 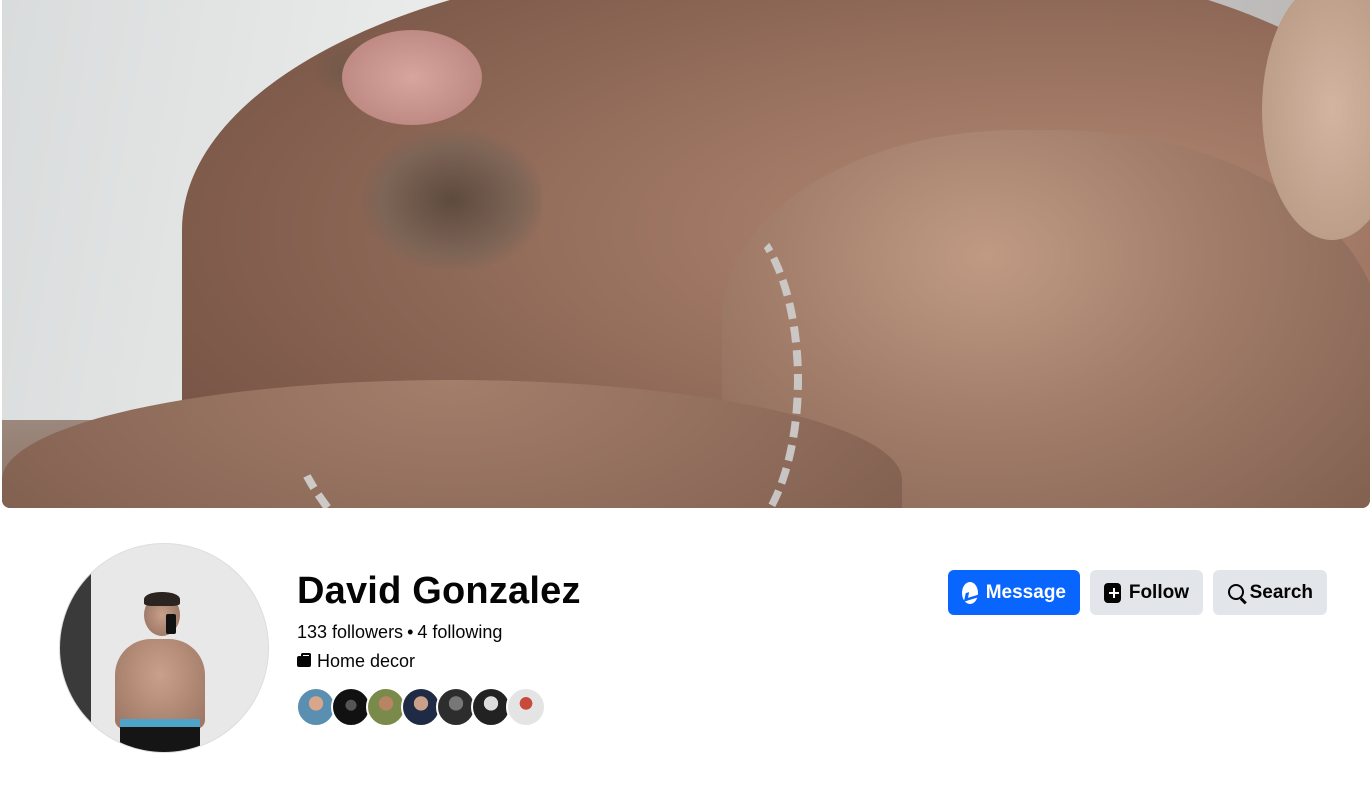 What do you see at coordinates (459, 632) in the screenshot?
I see `following-link: 4 following` at bounding box center [459, 632].